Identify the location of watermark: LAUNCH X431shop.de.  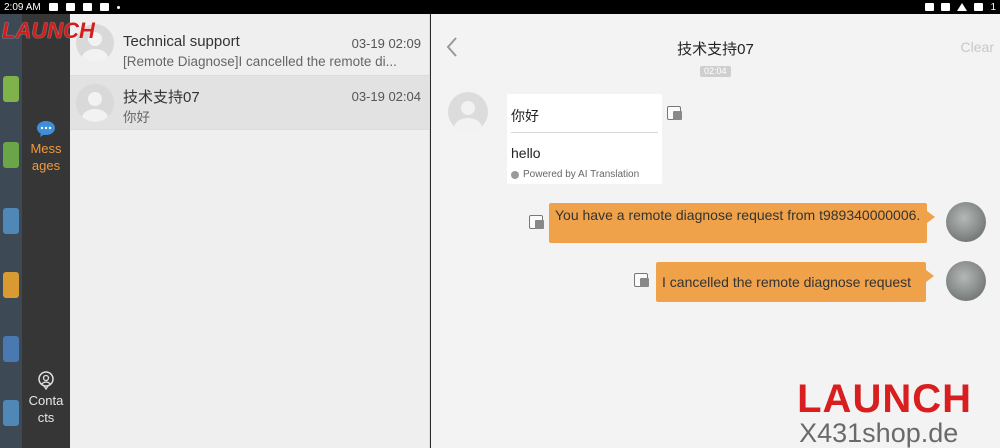
(884, 412).